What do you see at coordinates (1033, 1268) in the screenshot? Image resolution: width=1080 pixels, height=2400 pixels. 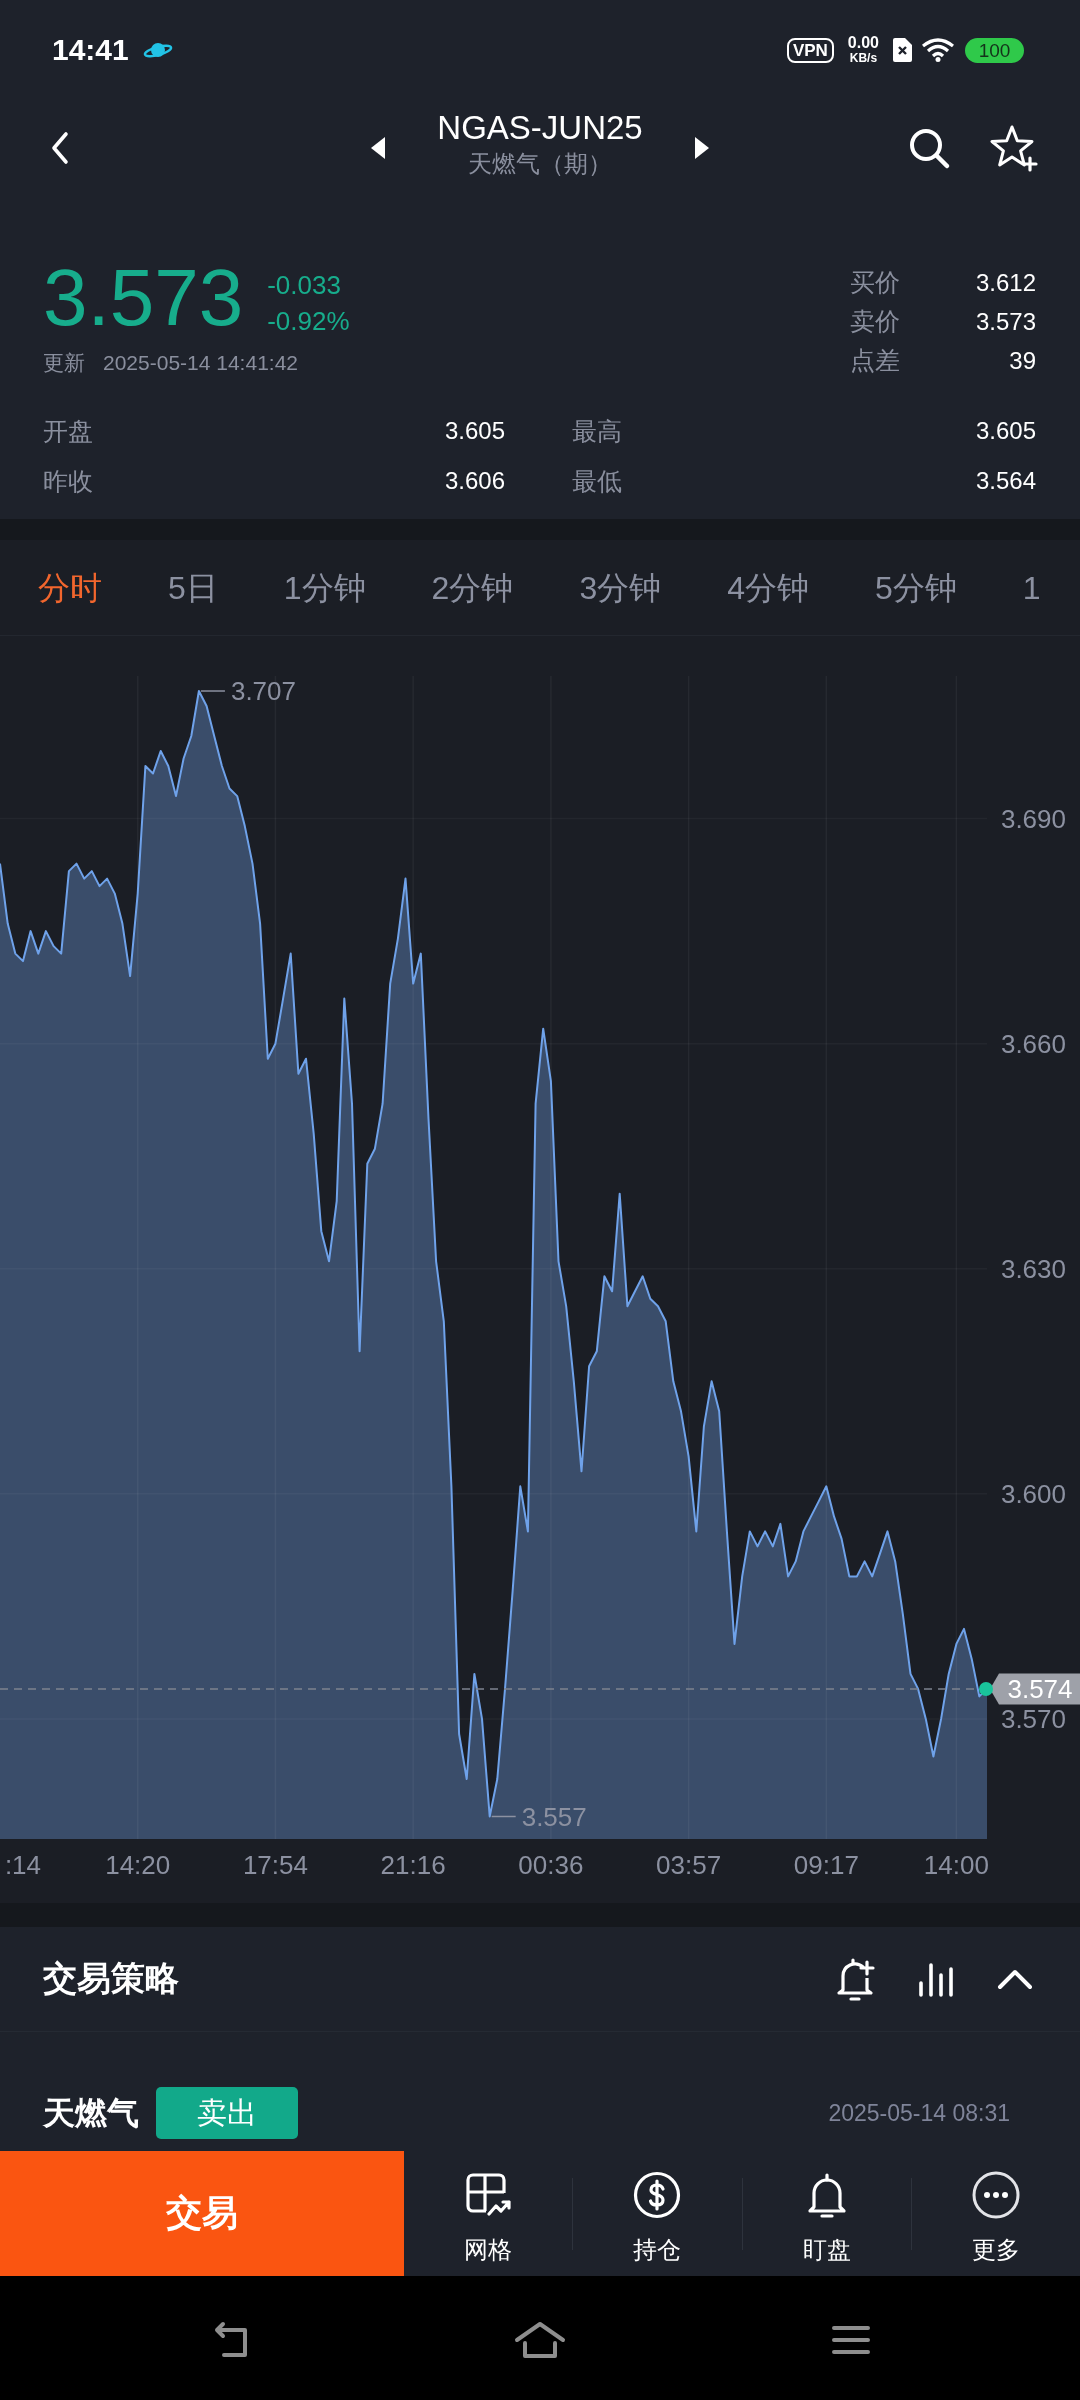 I see `y-axis-label: 3.630` at bounding box center [1033, 1268].